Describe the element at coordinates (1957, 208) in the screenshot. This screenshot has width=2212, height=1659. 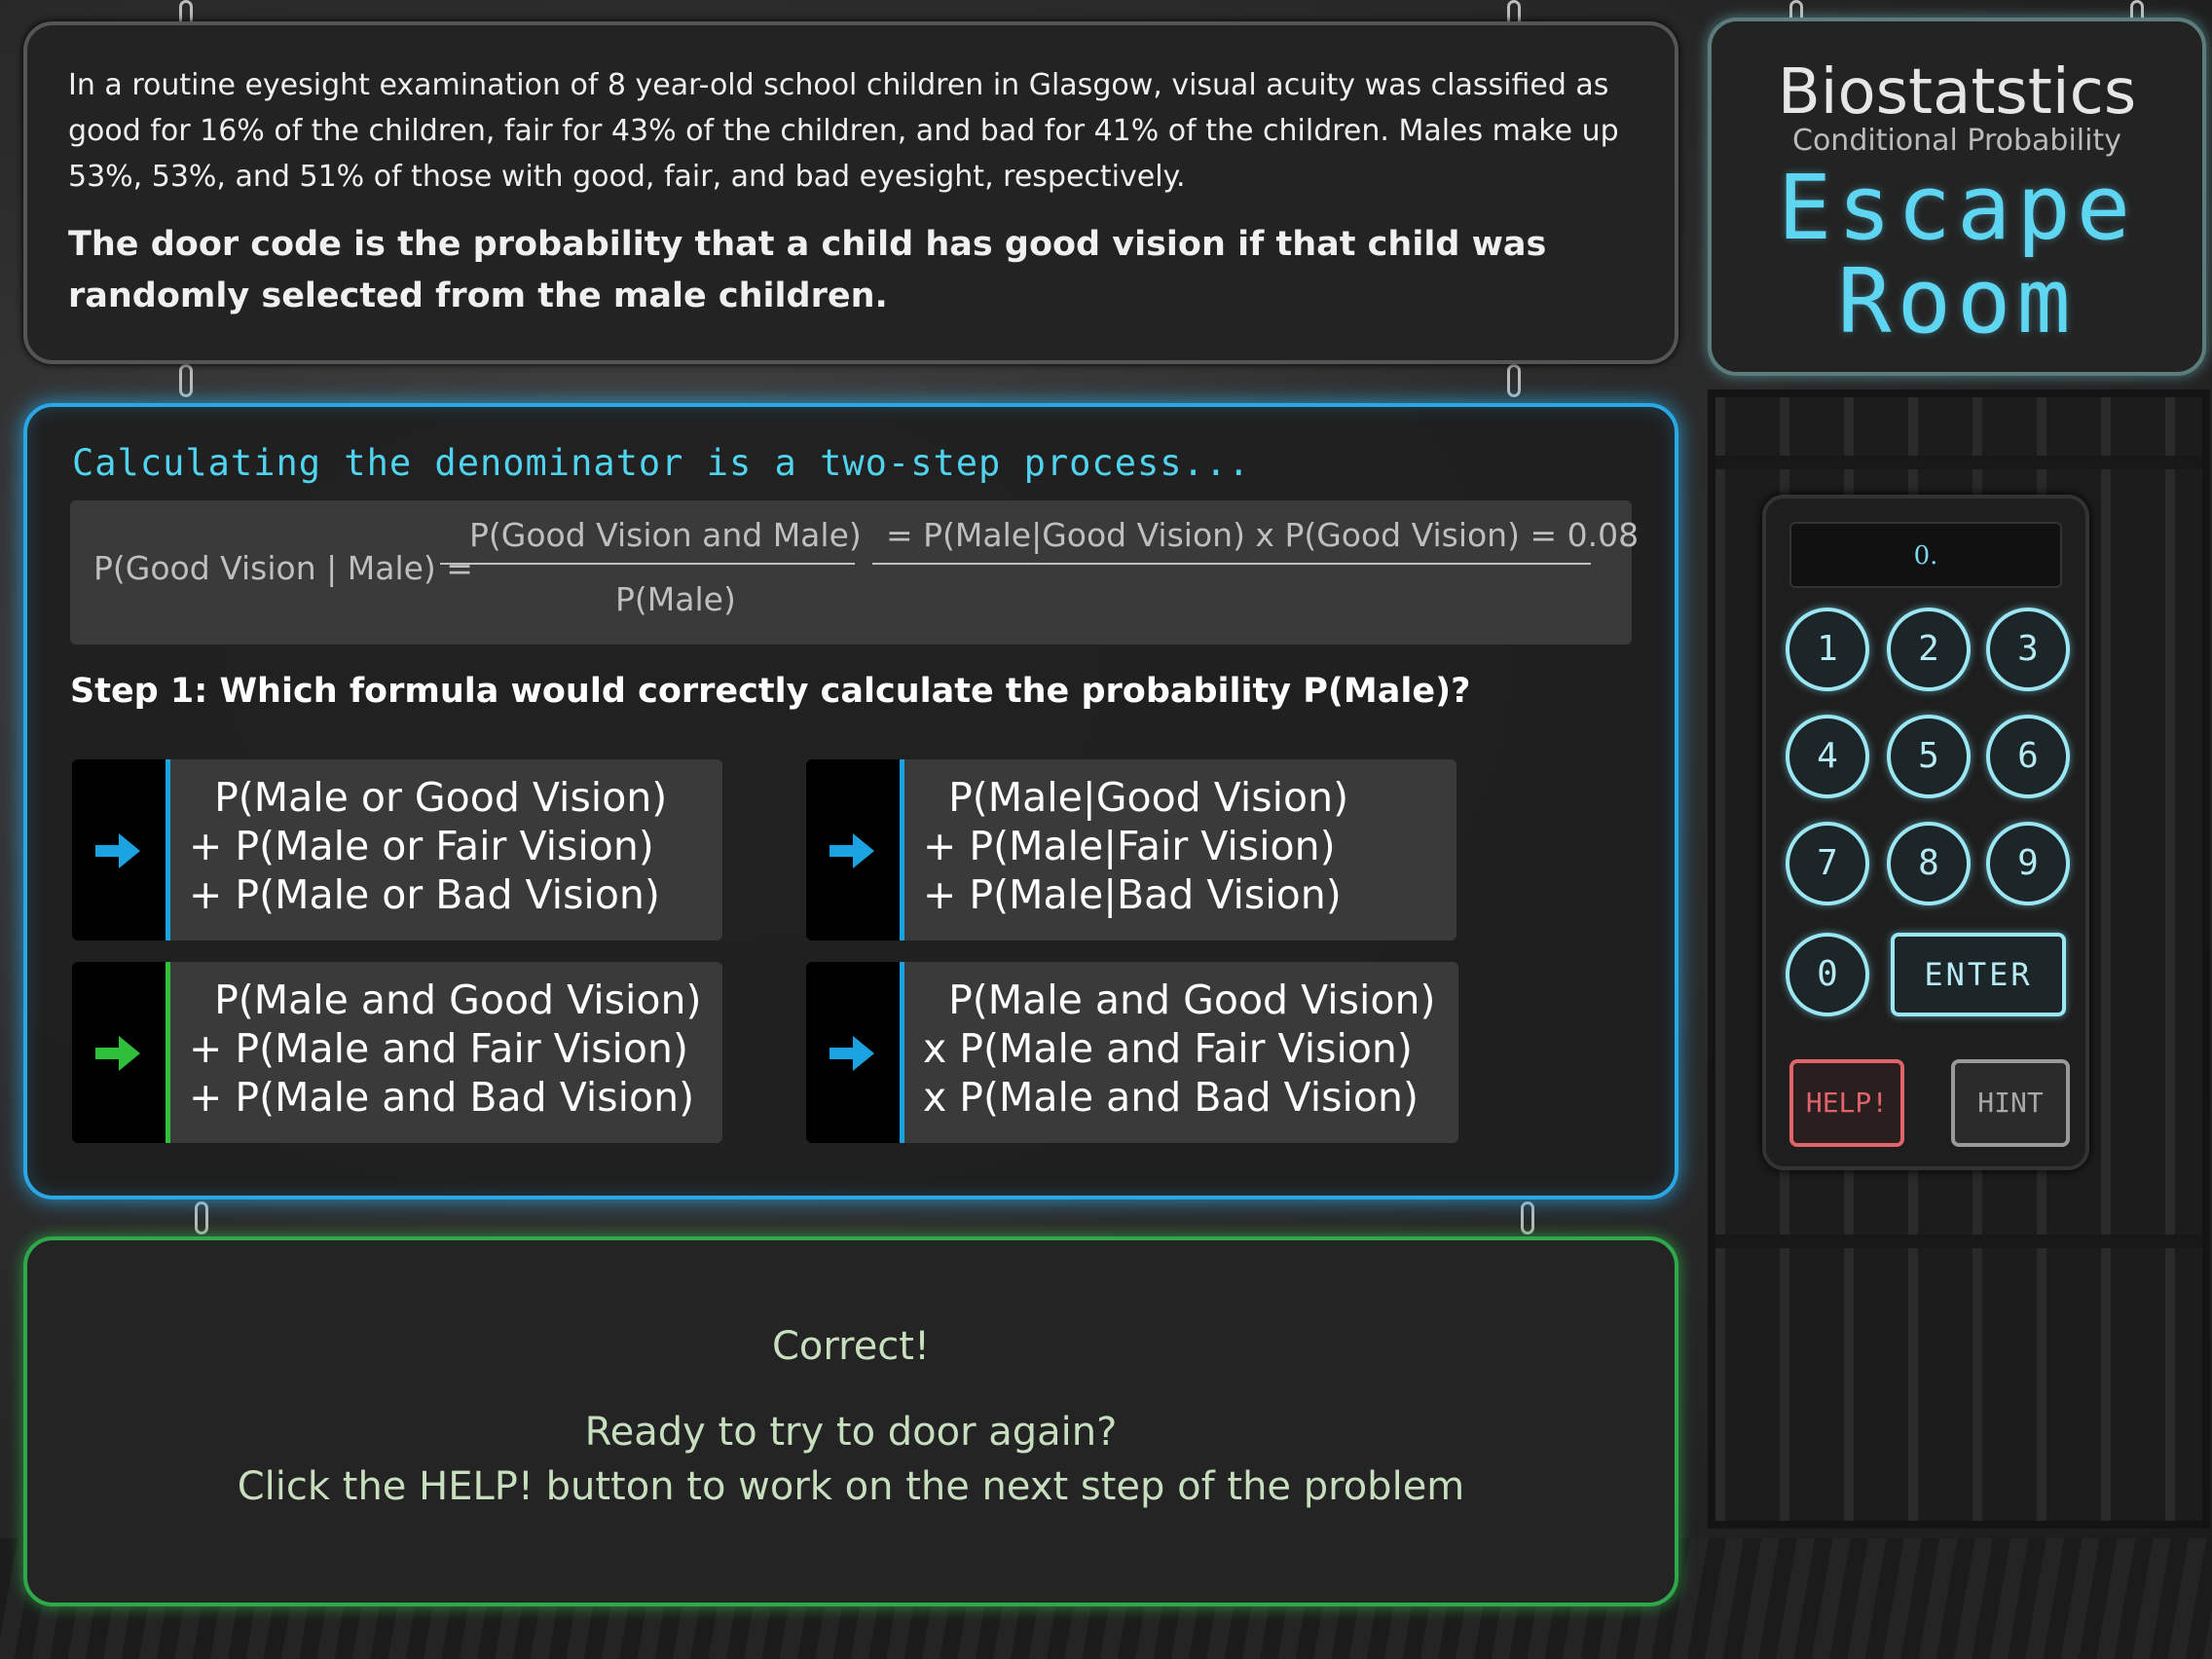
I see `title-escape-line1: Escape` at that location.